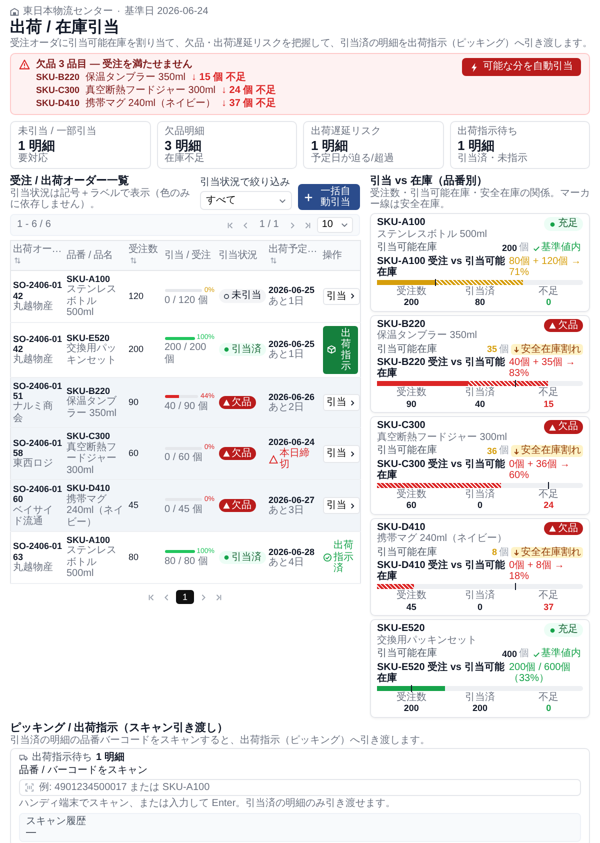  Describe the element at coordinates (442, 539) in the screenshot. I see `product-name: 携帯マグ 240ml（ネイビー）` at that location.